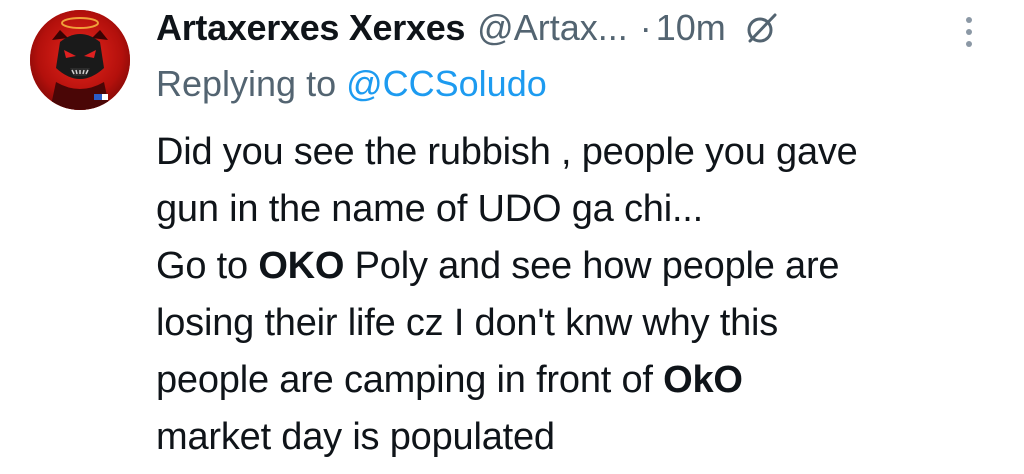 This screenshot has height=474, width=1024. Describe the element at coordinates (310, 28) in the screenshot. I see `author-display-name: Artaxerxes Xerxes` at that location.